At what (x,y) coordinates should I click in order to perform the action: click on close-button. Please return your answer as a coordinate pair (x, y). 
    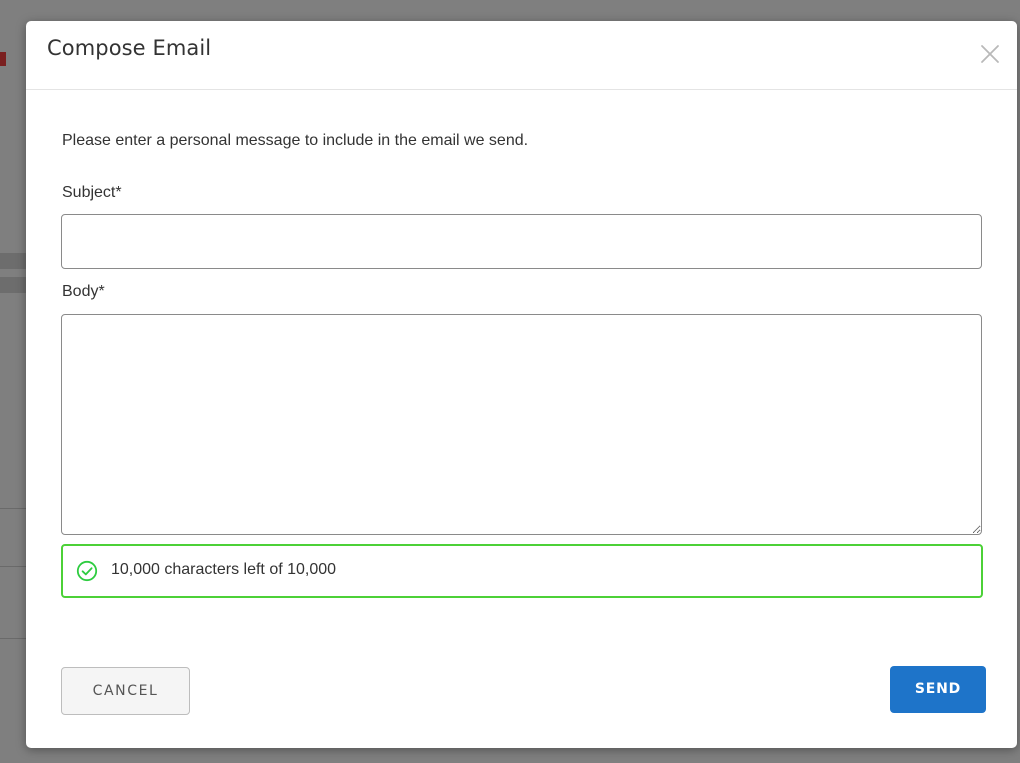
    Looking at the image, I should click on (990, 54).